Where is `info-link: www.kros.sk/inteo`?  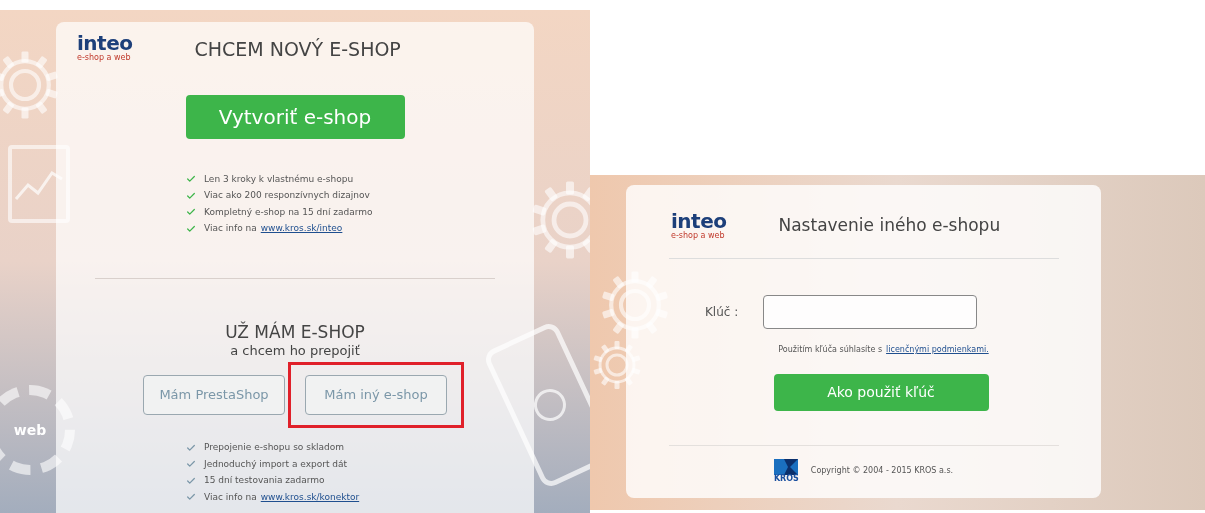 info-link: www.kros.sk/inteo is located at coordinates (301, 229).